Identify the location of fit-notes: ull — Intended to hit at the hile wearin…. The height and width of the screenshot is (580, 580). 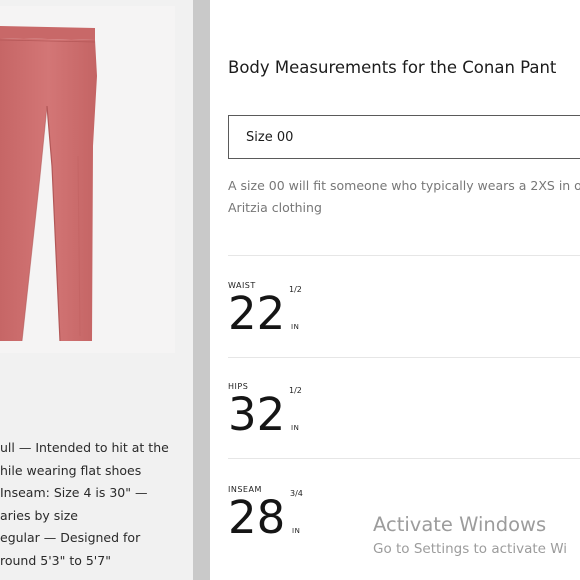
(96, 504).